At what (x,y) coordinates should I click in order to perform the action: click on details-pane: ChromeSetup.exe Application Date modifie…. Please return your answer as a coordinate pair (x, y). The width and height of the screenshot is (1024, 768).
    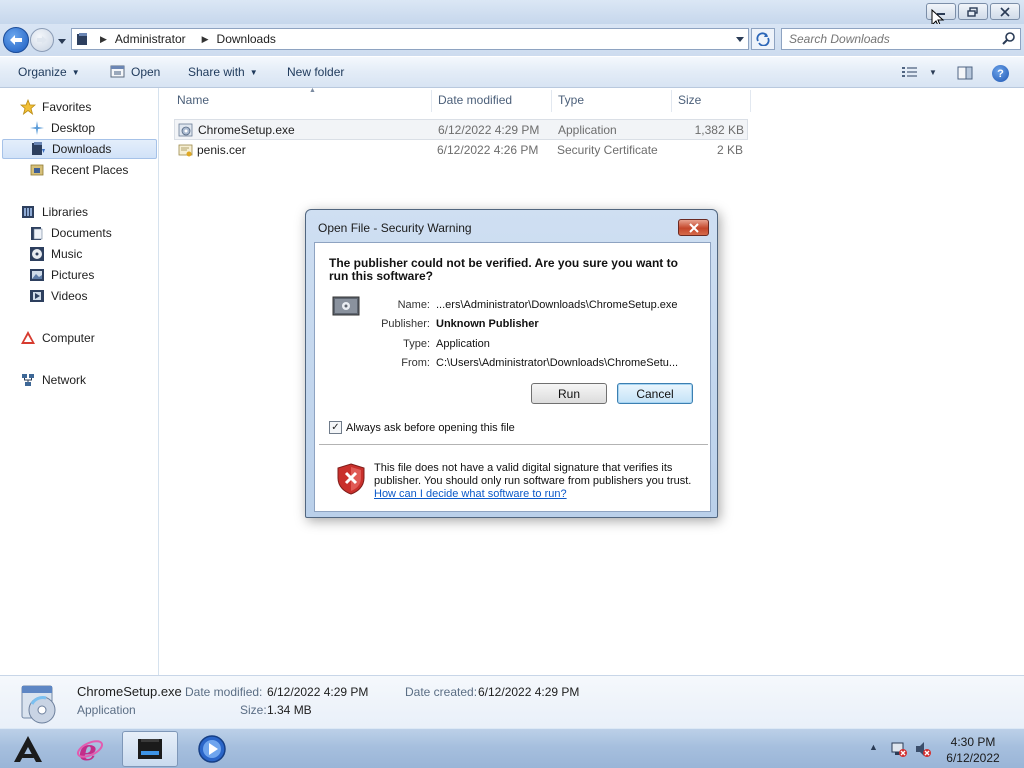
    Looking at the image, I should click on (512, 701).